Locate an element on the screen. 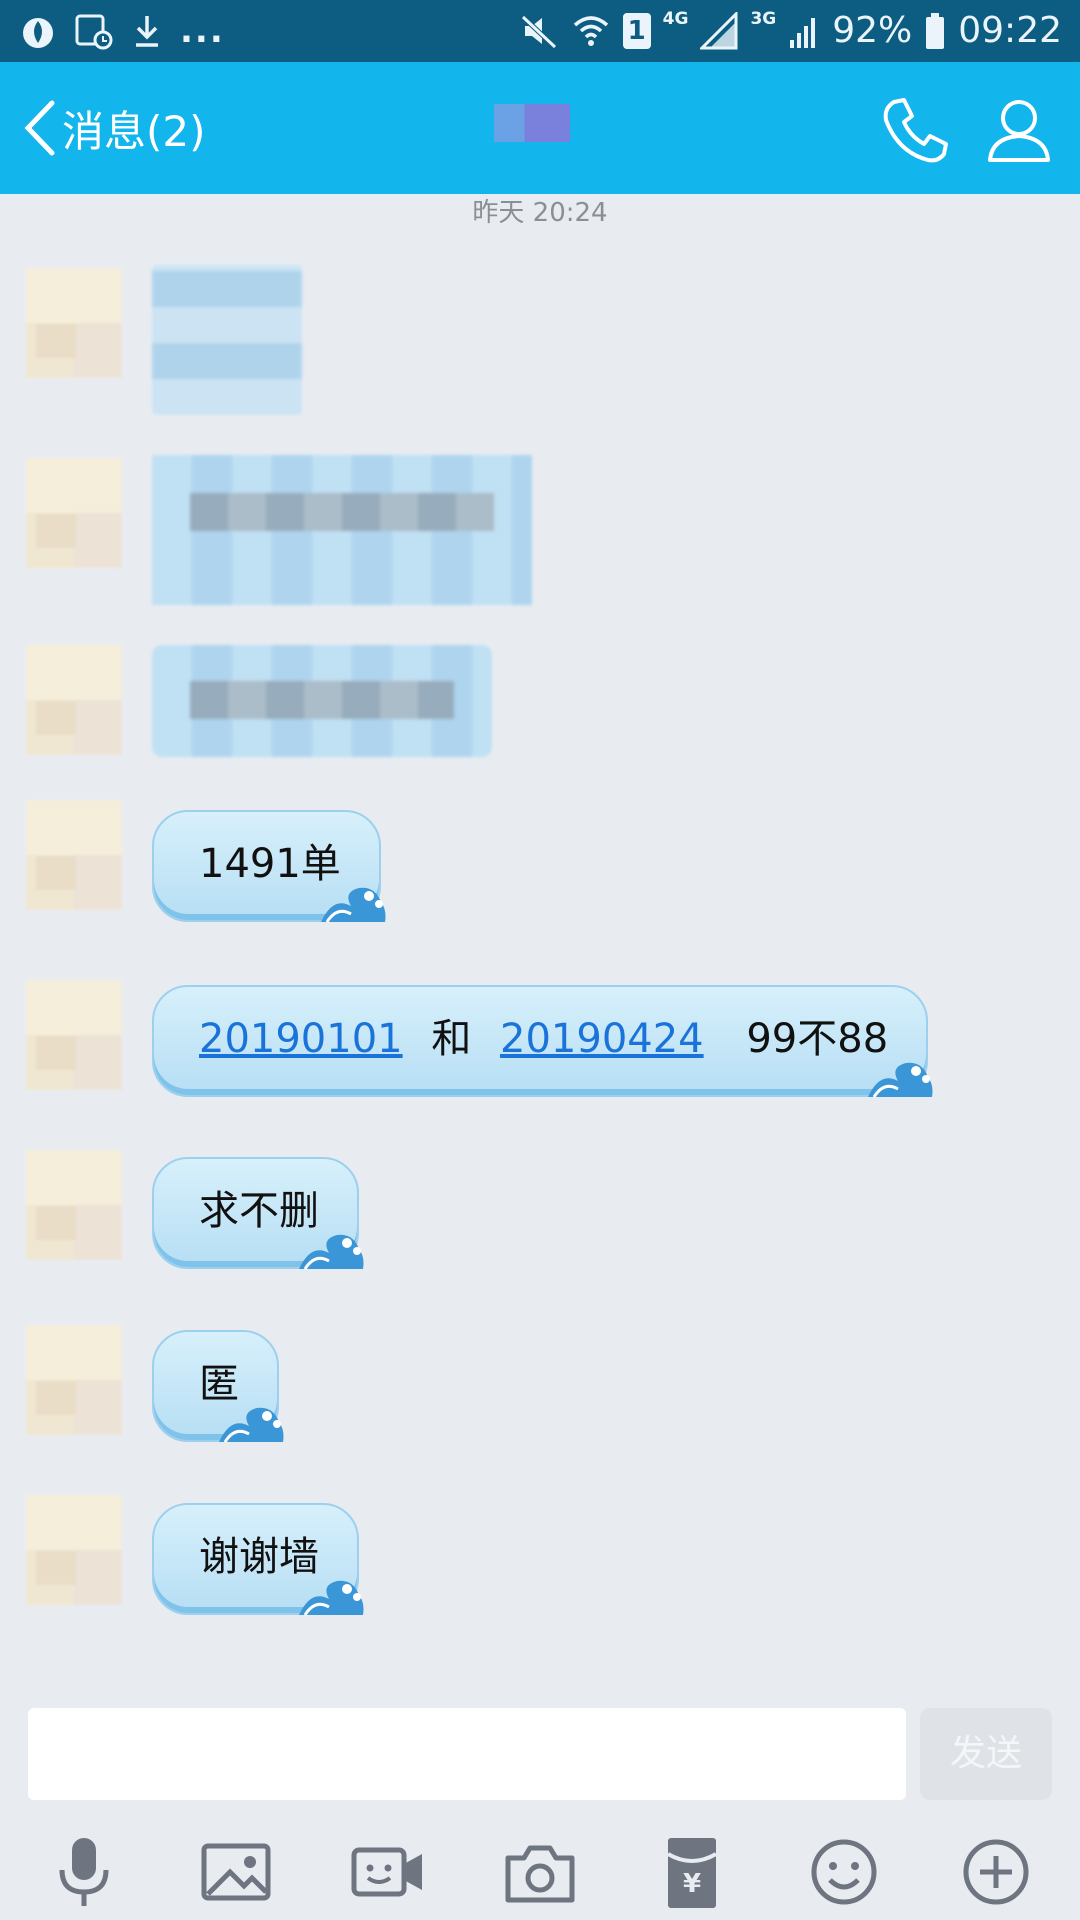 This screenshot has width=1080, height=1920. signal-icon-sim1 is located at coordinates (719, 31).